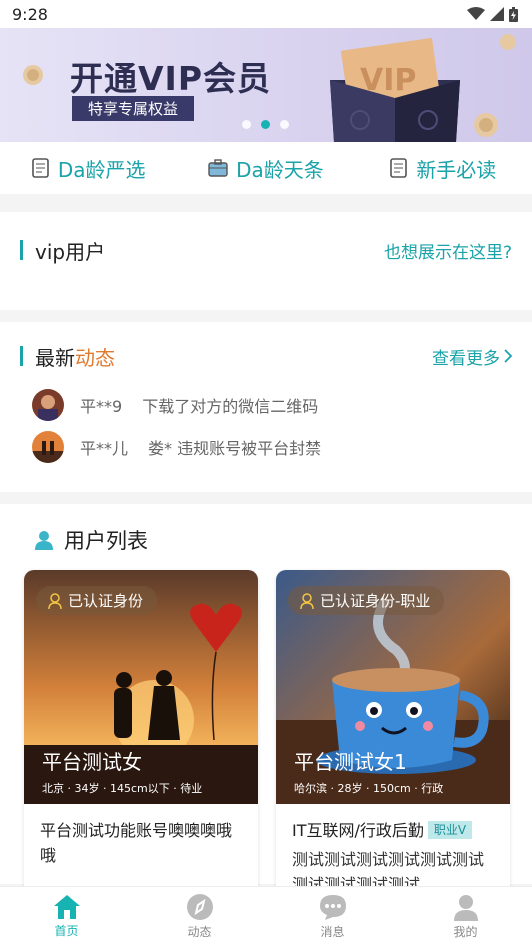 This screenshot has width=532, height=946. I want to click on status-icons, so click(492, 14).